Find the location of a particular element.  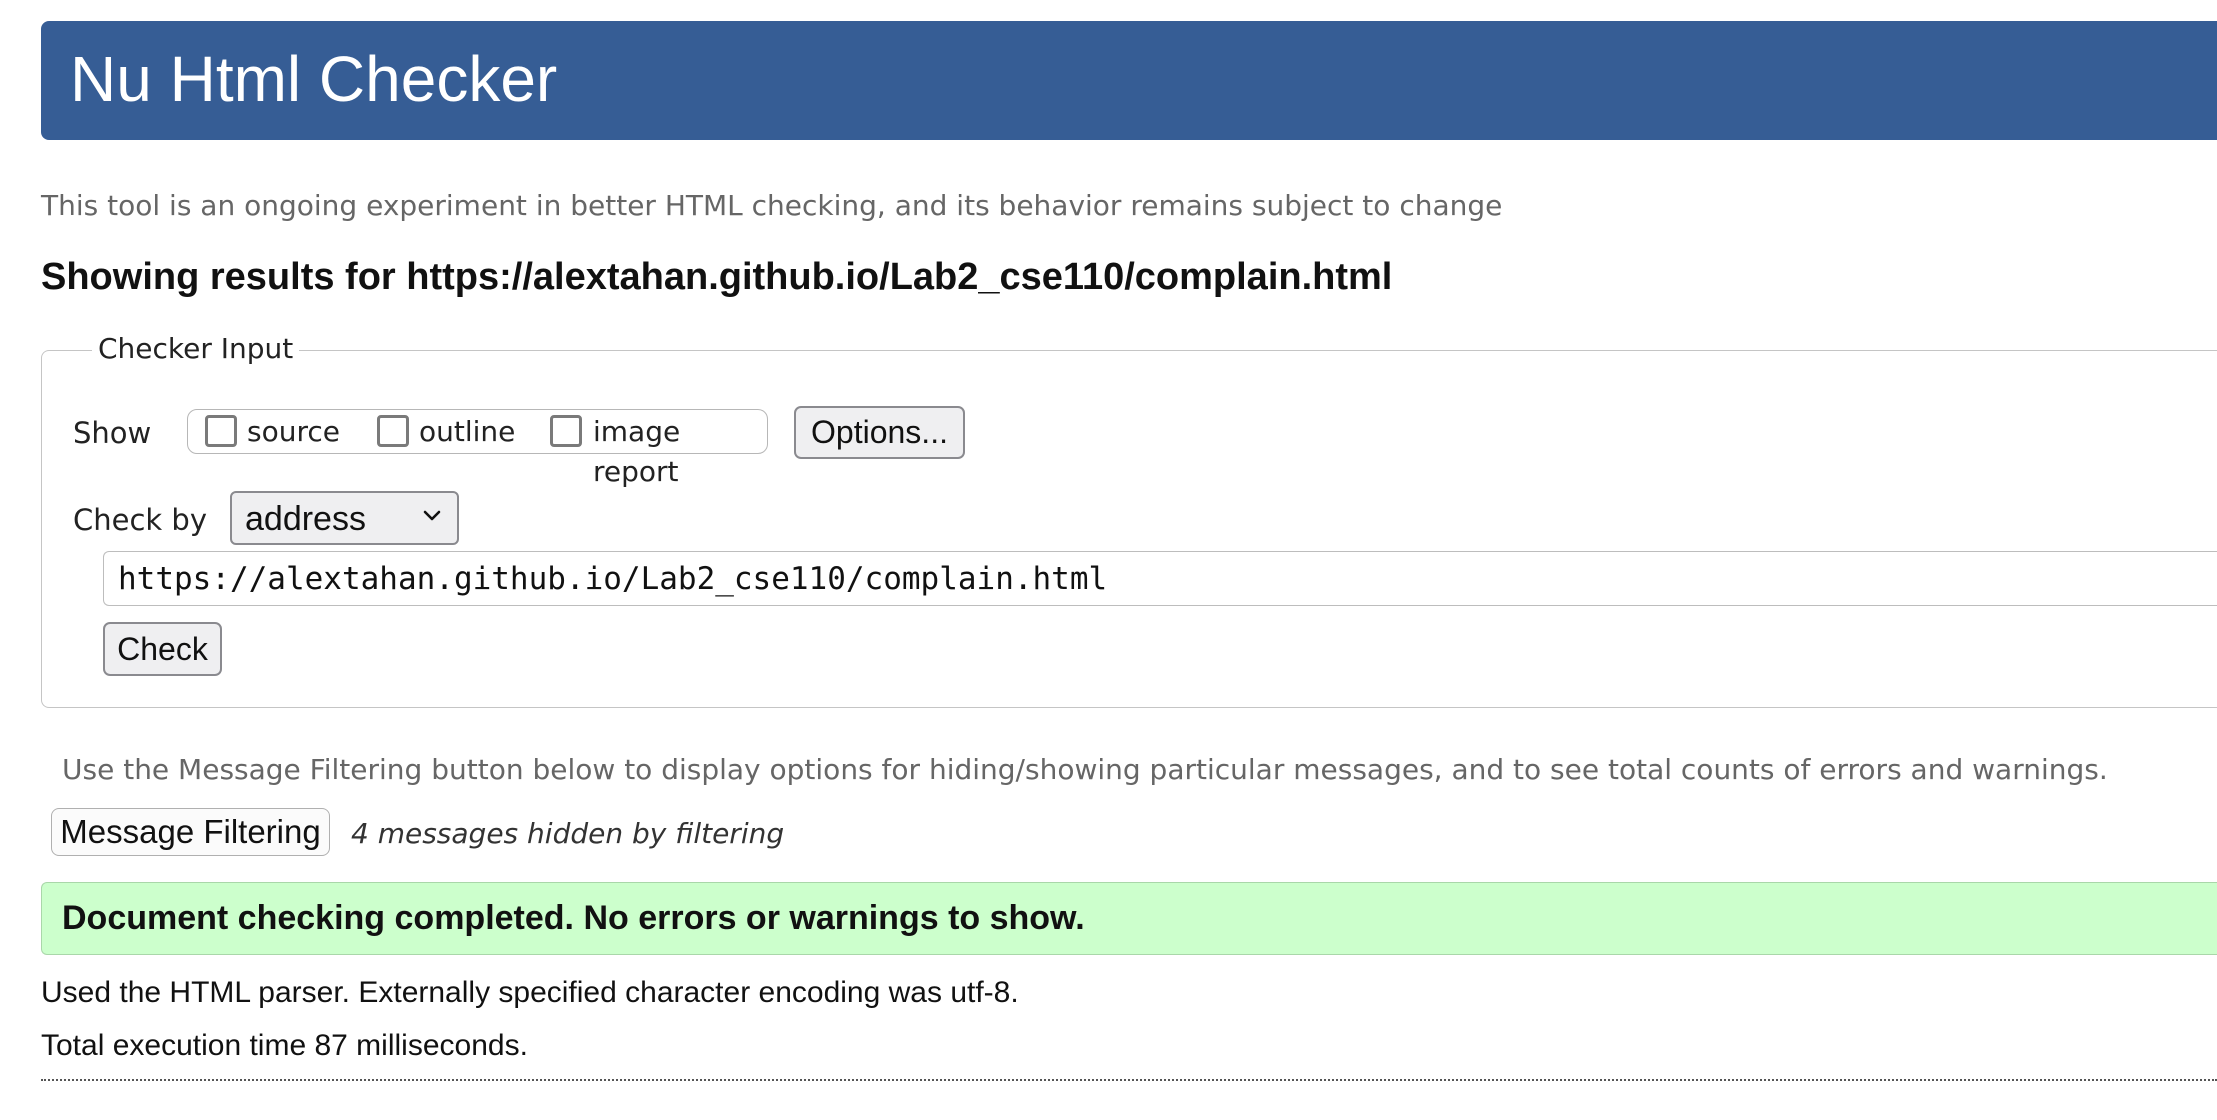

show-options-group: source outline image report is located at coordinates (477, 448).